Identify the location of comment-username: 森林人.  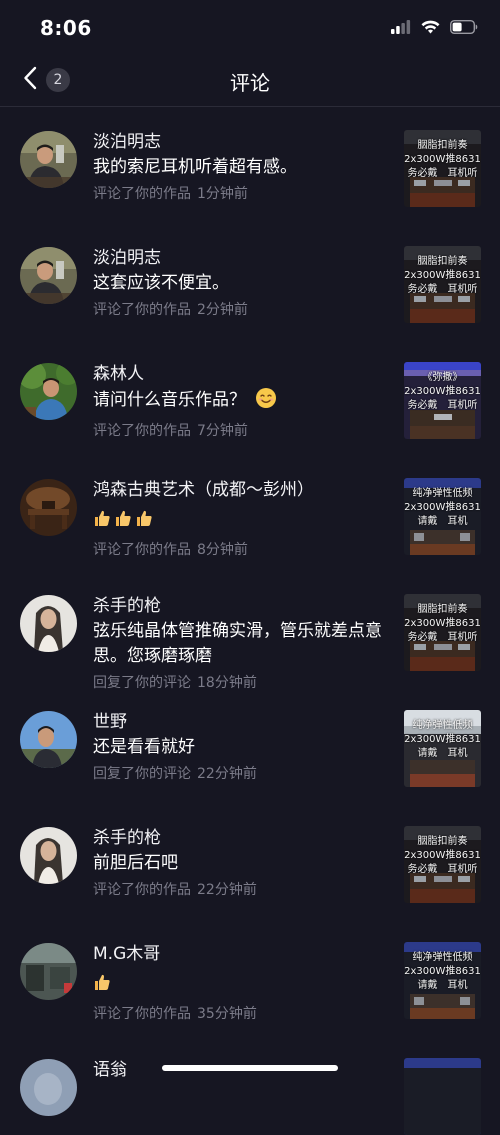
(243, 374).